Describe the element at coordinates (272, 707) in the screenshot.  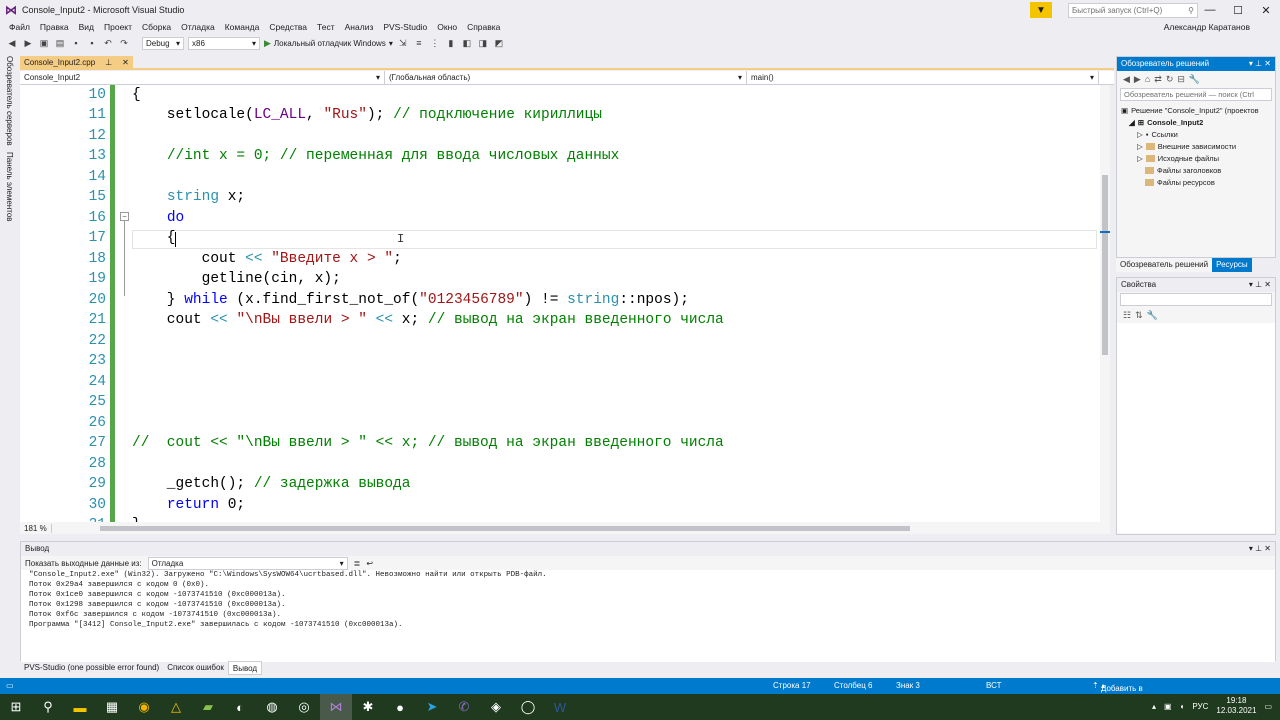
I see `discord-icon: ◍` at that location.